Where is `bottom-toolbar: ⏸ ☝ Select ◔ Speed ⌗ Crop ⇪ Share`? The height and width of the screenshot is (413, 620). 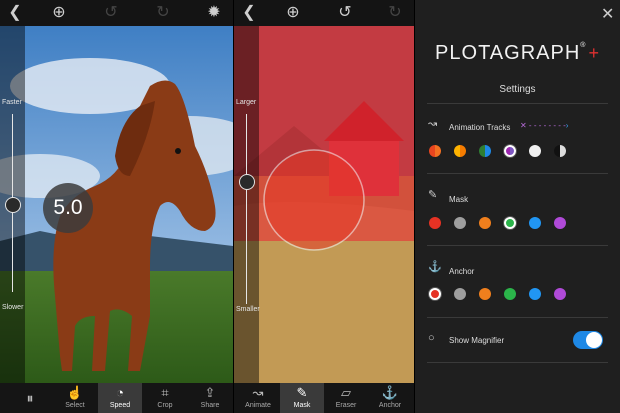 bottom-toolbar: ⏸ ☝ Select ◔ Speed ⌗ Crop ⇪ Share is located at coordinates (116, 398).